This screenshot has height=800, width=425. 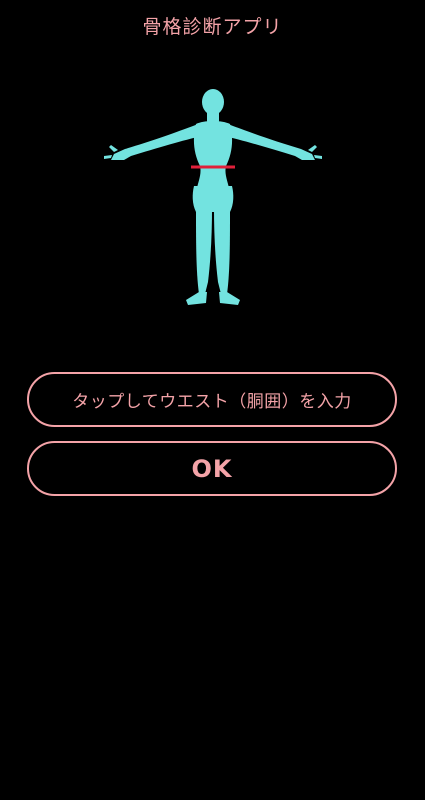 I want to click on body-silhouette-icon, so click(x=213, y=197).